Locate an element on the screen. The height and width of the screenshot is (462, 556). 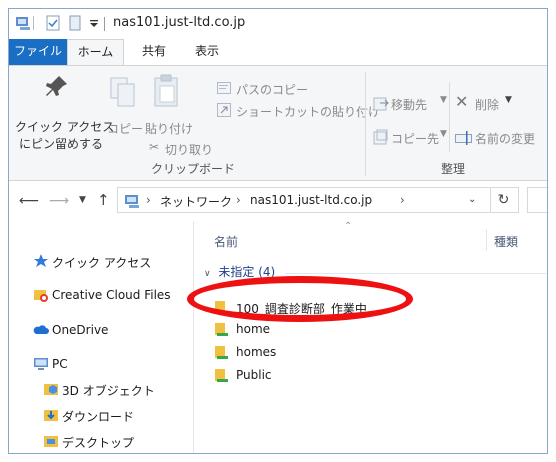
tab-view: 表示 is located at coordinates (207, 52).